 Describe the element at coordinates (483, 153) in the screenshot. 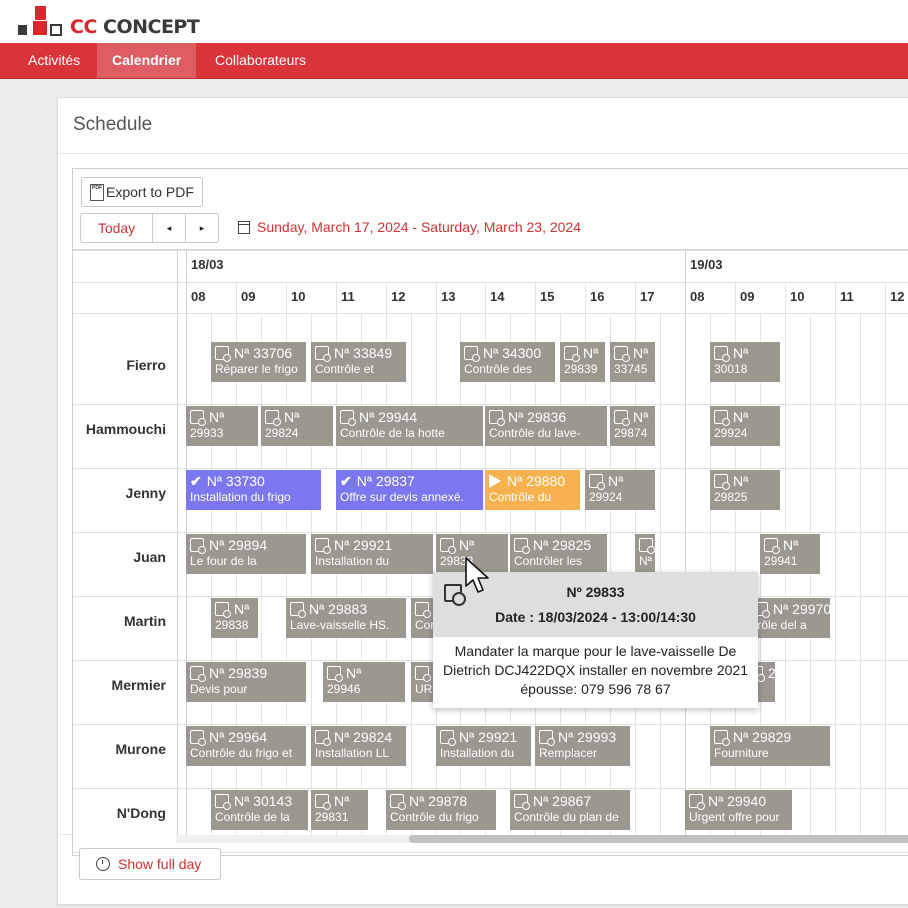

I see `divider` at that location.